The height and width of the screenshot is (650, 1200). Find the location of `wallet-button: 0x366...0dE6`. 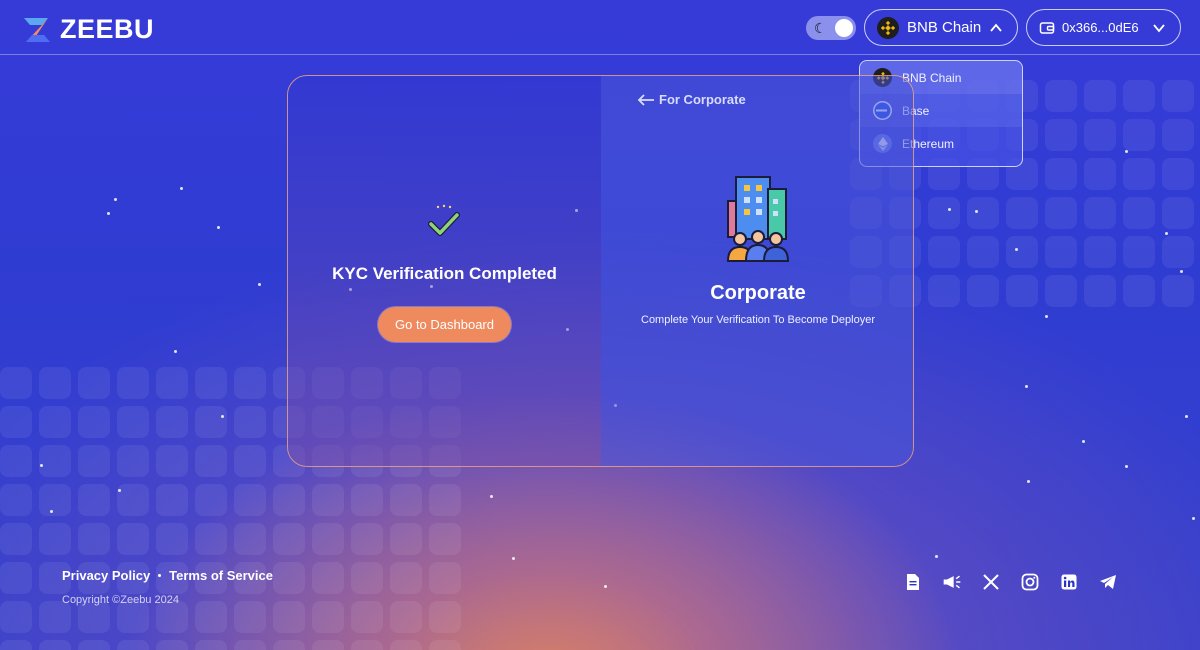

wallet-button: 0x366...0dE6 is located at coordinates (1103, 27).